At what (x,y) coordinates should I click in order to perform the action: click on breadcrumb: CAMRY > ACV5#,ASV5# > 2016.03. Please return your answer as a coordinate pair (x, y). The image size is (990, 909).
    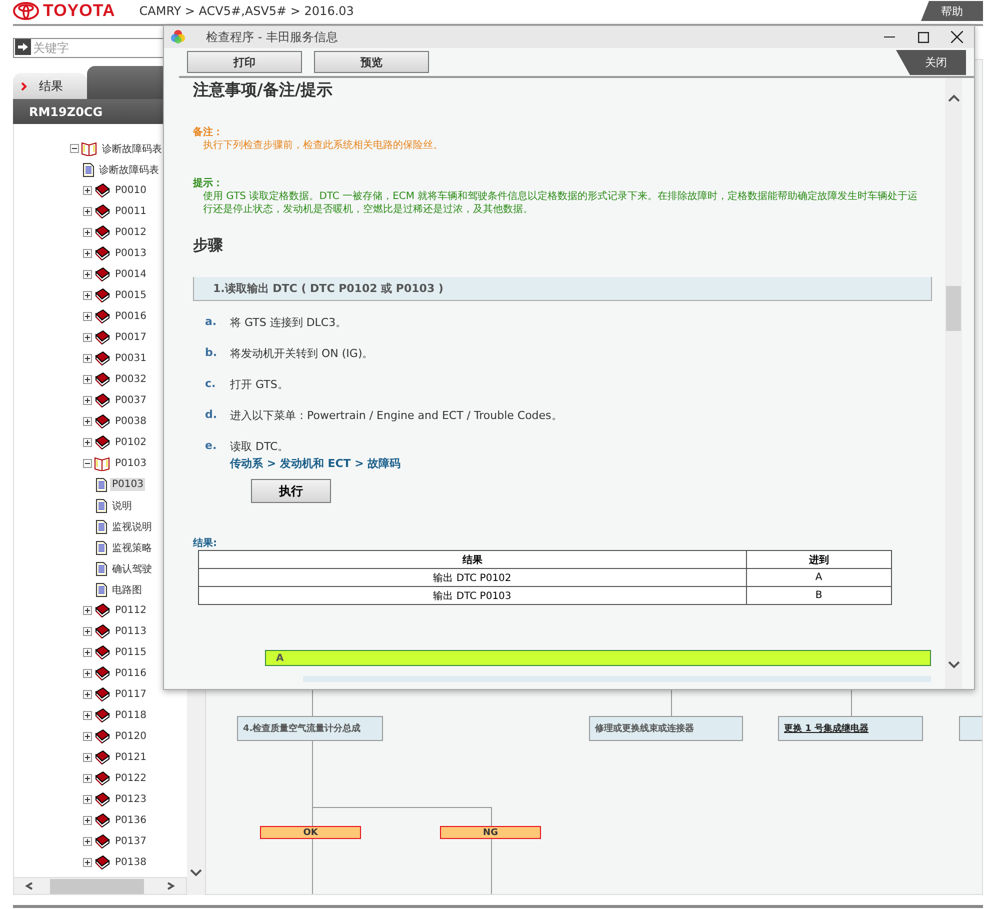
    Looking at the image, I should click on (246, 11).